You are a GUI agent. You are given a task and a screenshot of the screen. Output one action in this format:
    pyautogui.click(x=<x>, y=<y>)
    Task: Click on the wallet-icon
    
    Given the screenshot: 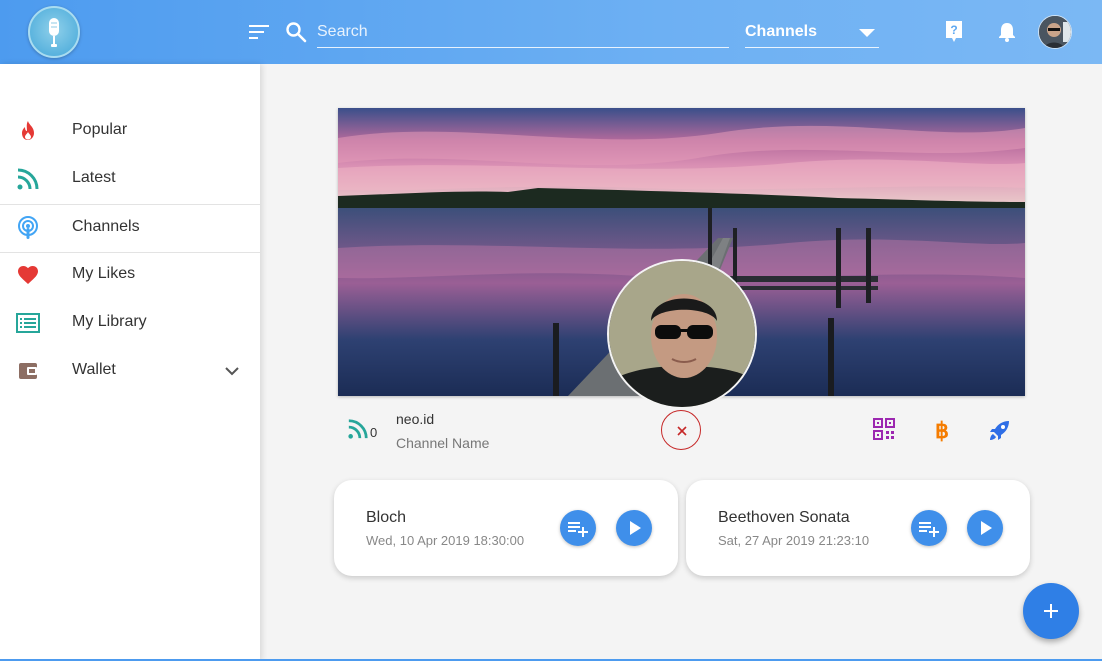 What is the action you would take?
    pyautogui.click(x=28, y=371)
    